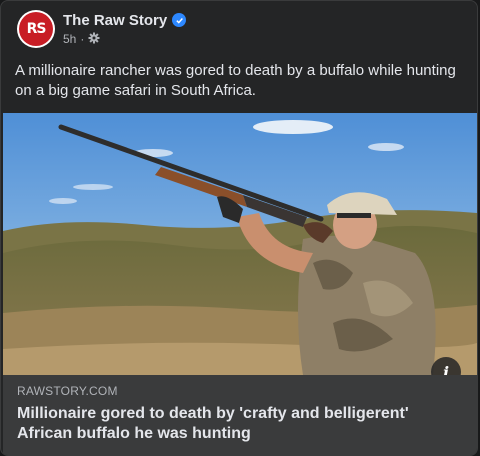 The width and height of the screenshot is (480, 456). What do you see at coordinates (69, 39) in the screenshot?
I see `post-timestamp: 5h` at bounding box center [69, 39].